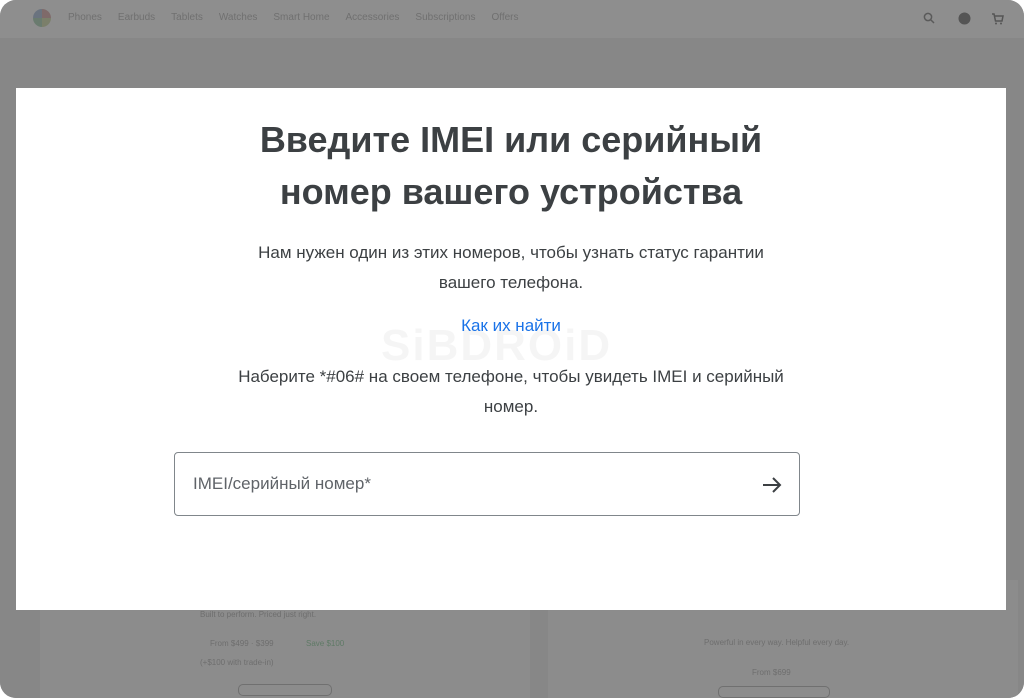 This screenshot has width=1024, height=698. I want to click on account-icon, so click(964, 18).